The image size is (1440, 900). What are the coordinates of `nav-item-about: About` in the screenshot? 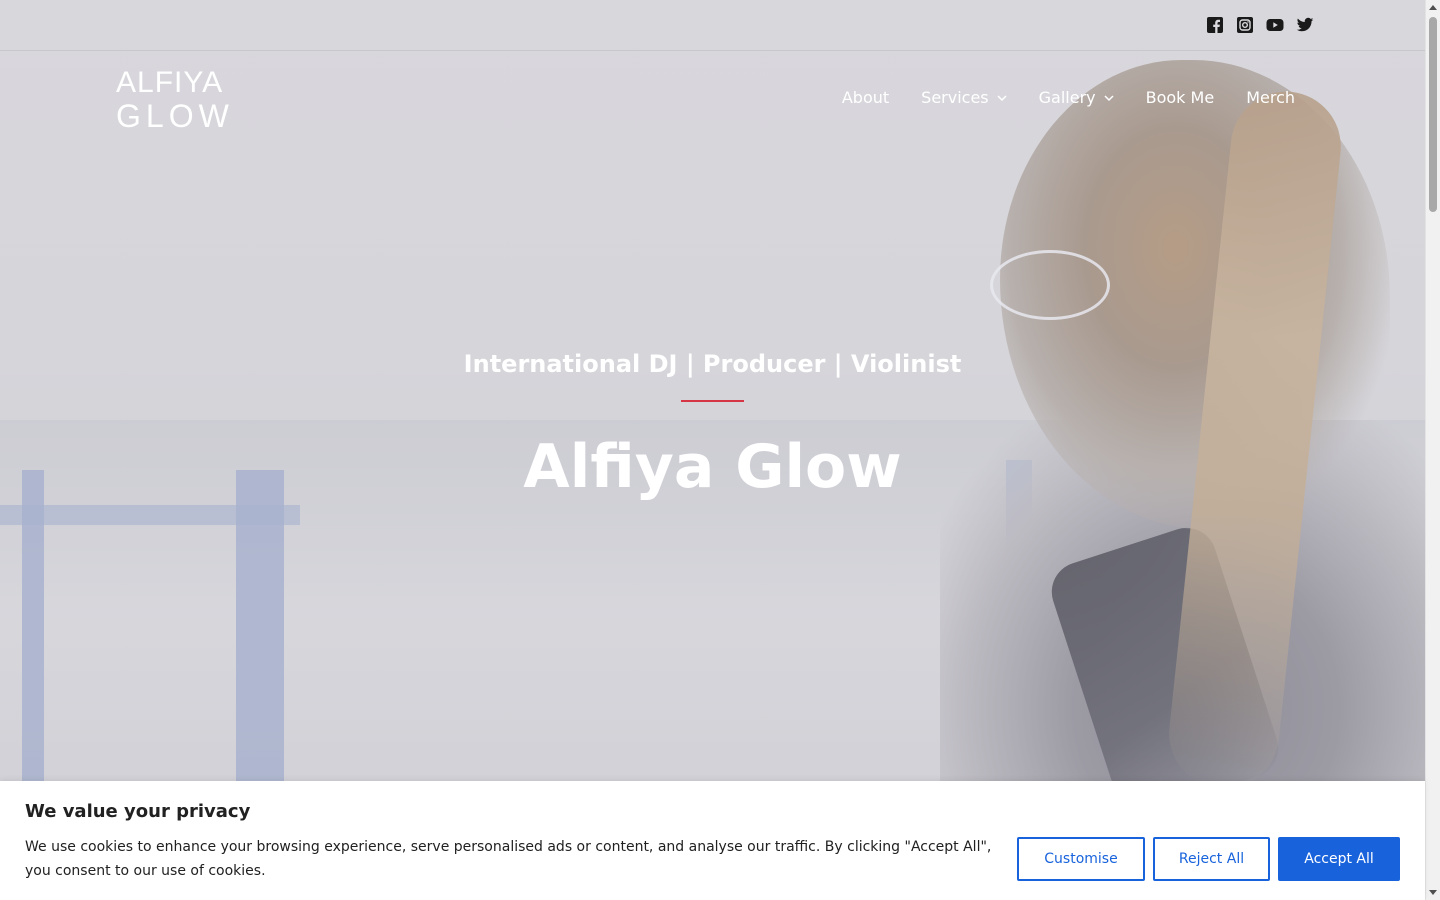 It's located at (865, 97).